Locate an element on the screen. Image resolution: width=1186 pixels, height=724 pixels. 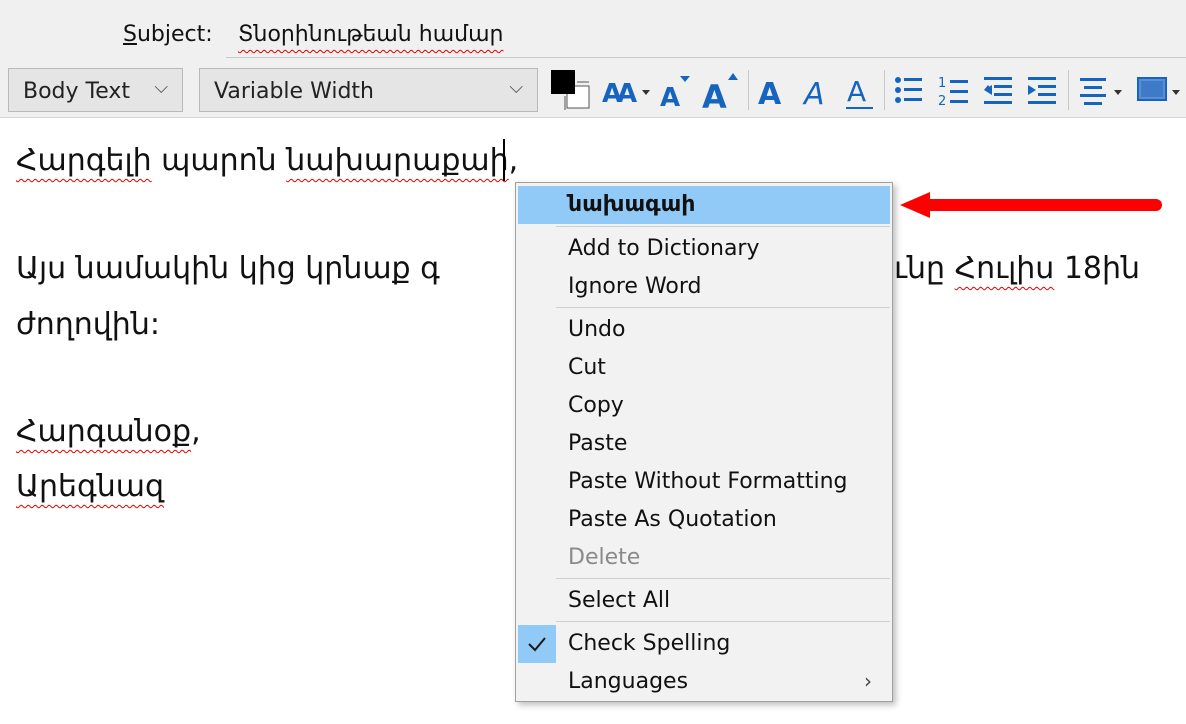
align-menu-icon is located at coordinates (1102, 90).